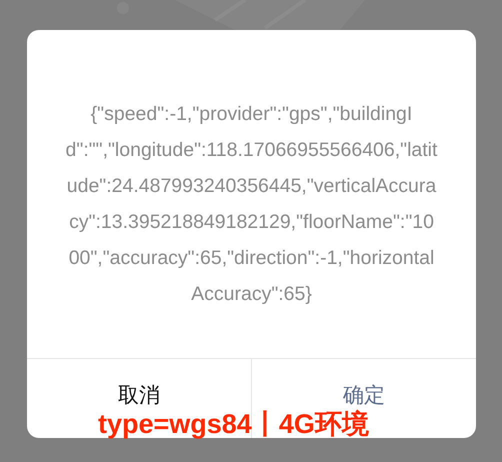 Image resolution: width=502 pixels, height=462 pixels. Describe the element at coordinates (139, 395) in the screenshot. I see `cancel-button: 取消` at that location.